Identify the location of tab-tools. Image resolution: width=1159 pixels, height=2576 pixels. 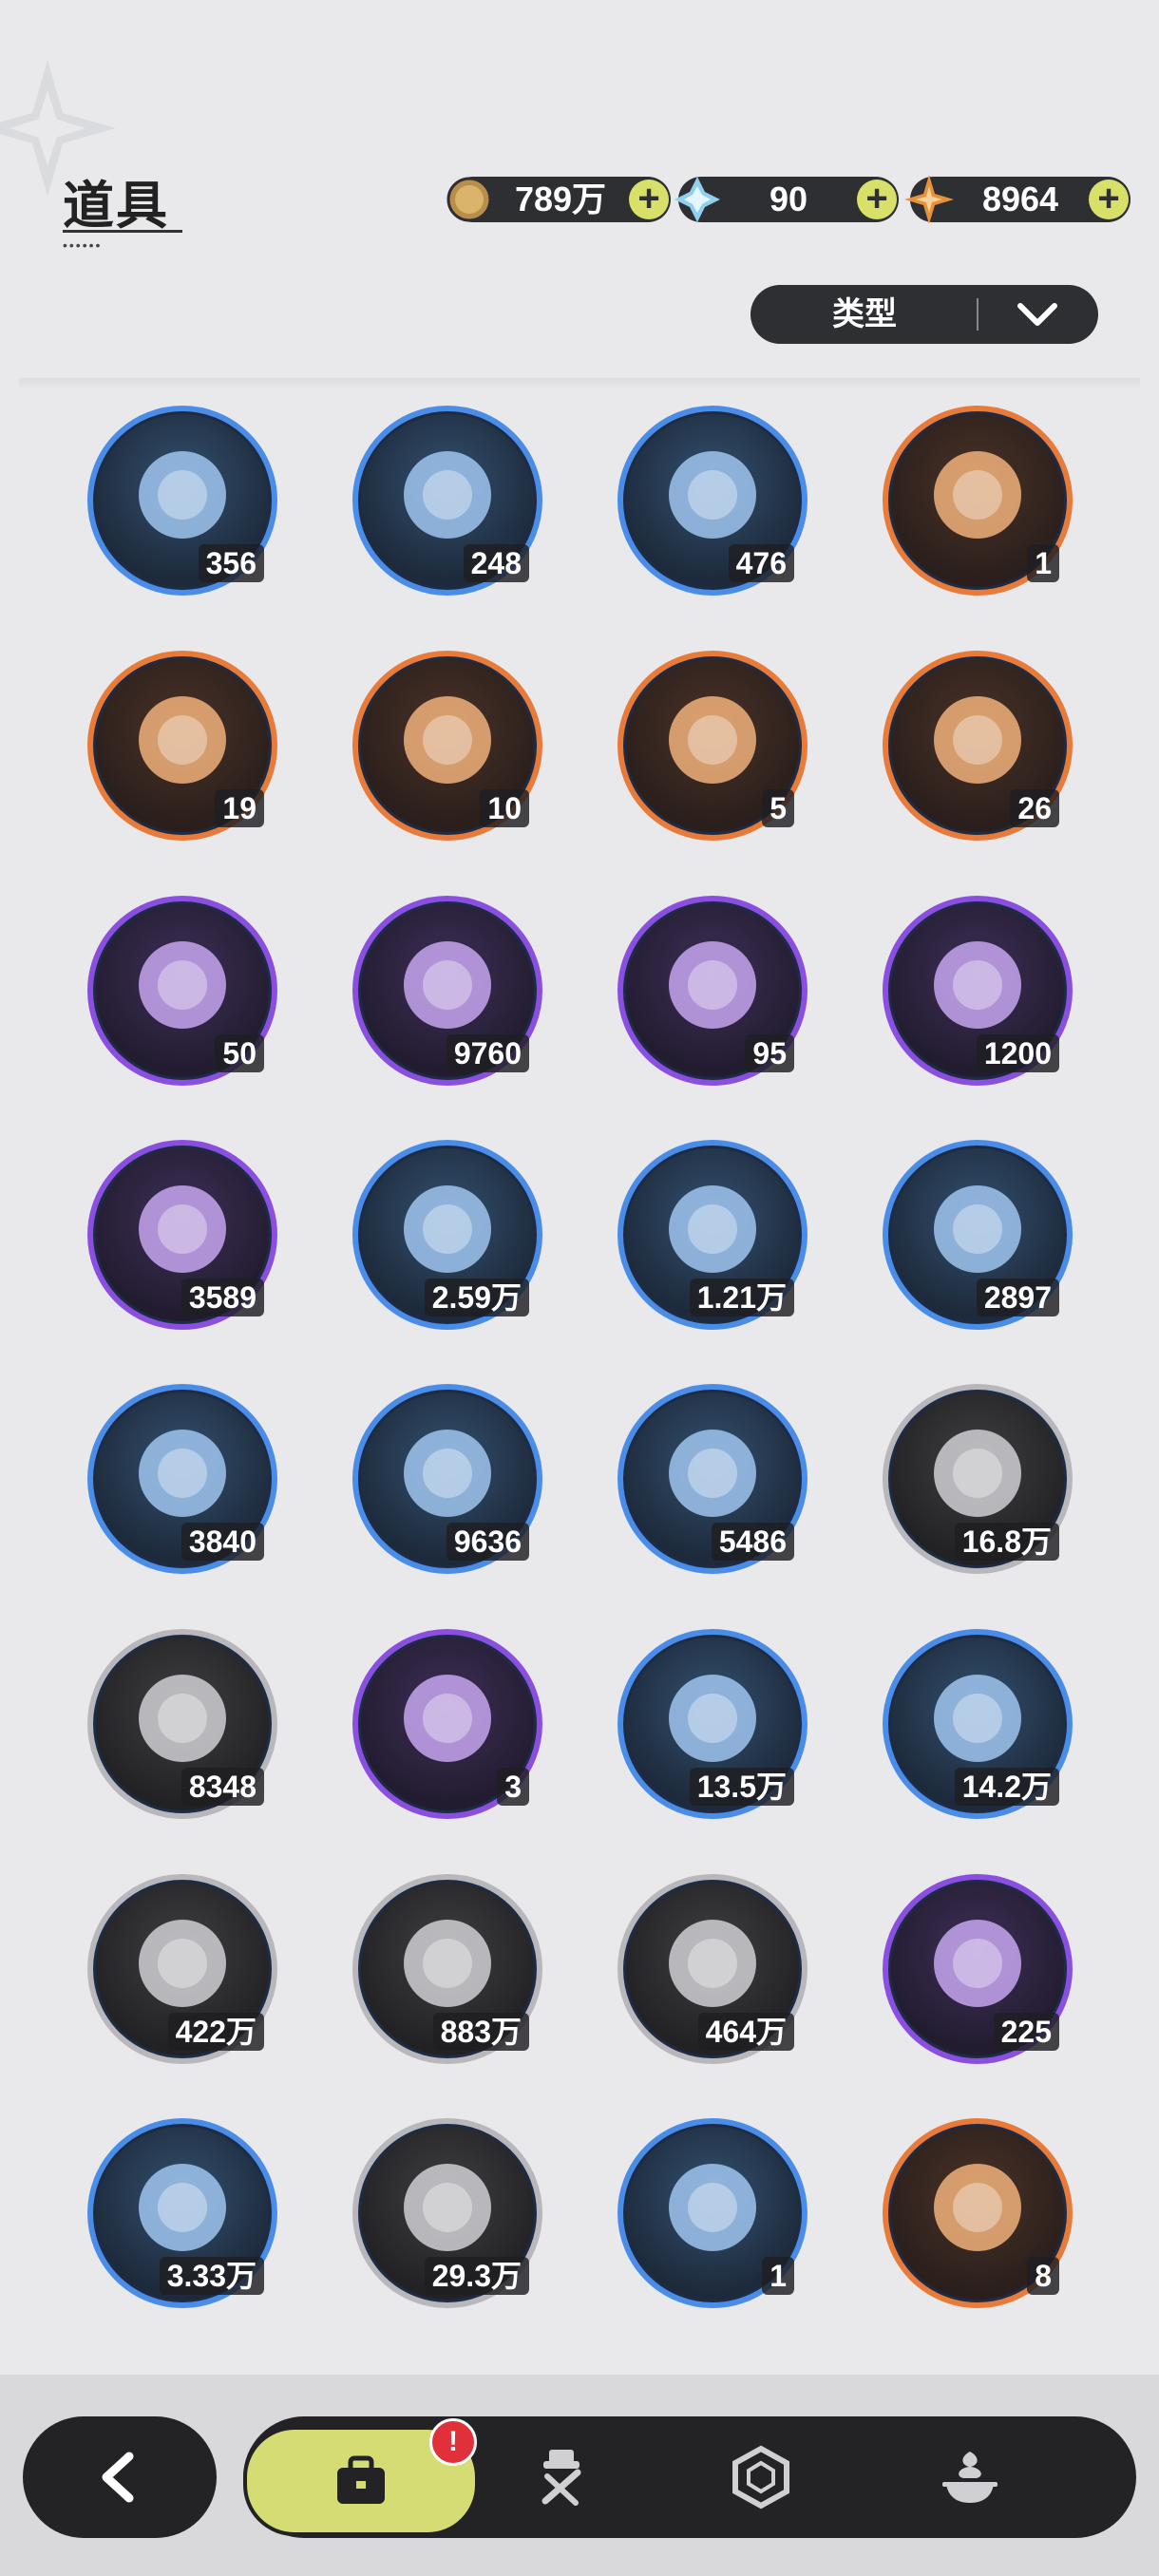
(561, 2477).